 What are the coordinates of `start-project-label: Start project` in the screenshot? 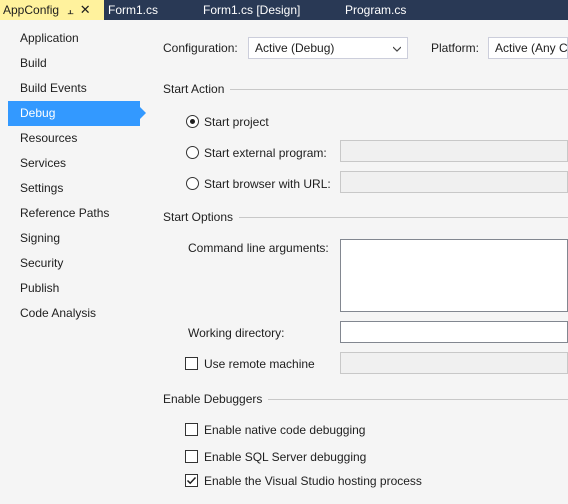 It's located at (236, 122).